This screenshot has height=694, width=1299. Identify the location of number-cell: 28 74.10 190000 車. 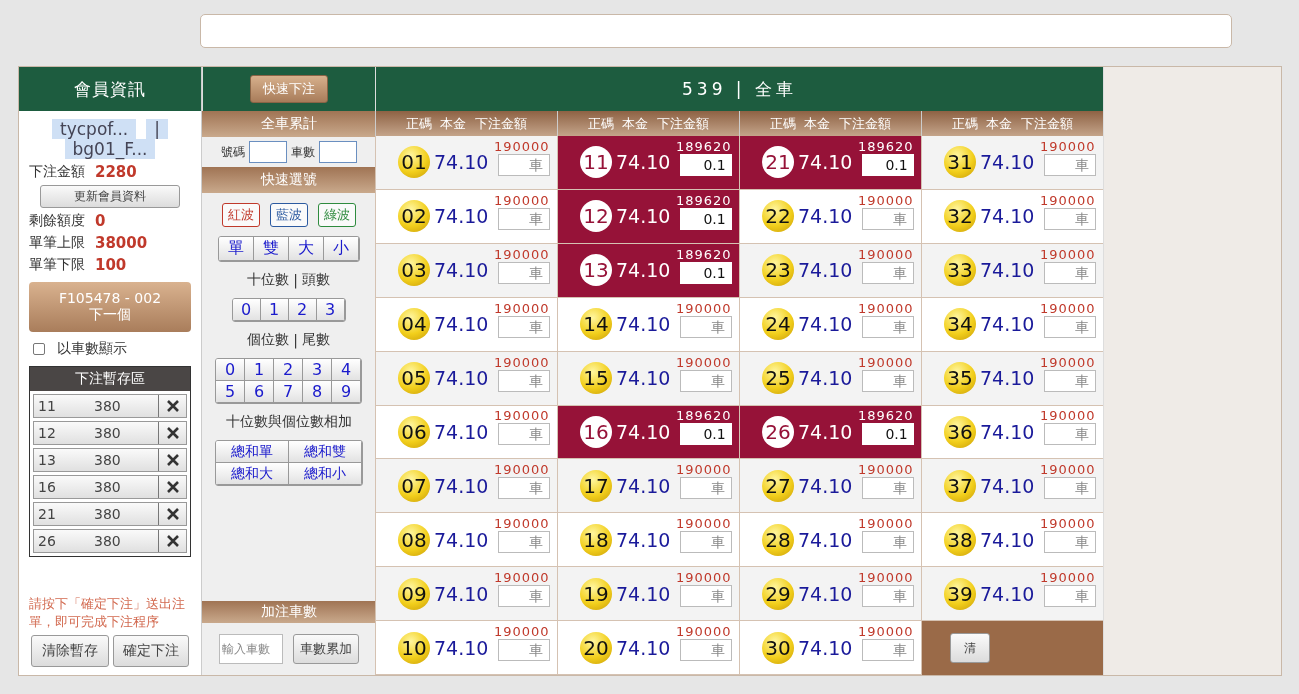
(830, 540).